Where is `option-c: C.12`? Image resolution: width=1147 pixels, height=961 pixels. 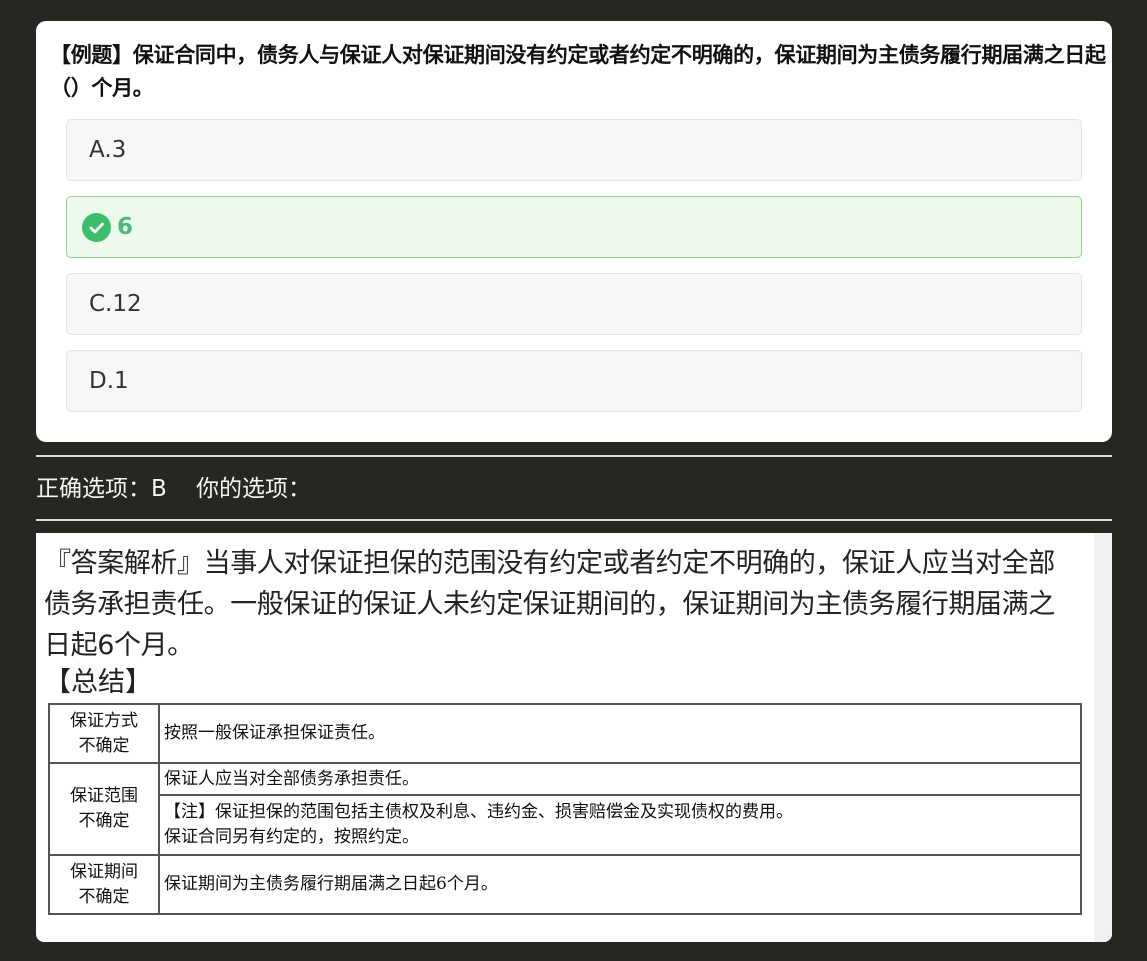 option-c: C.12 is located at coordinates (574, 304).